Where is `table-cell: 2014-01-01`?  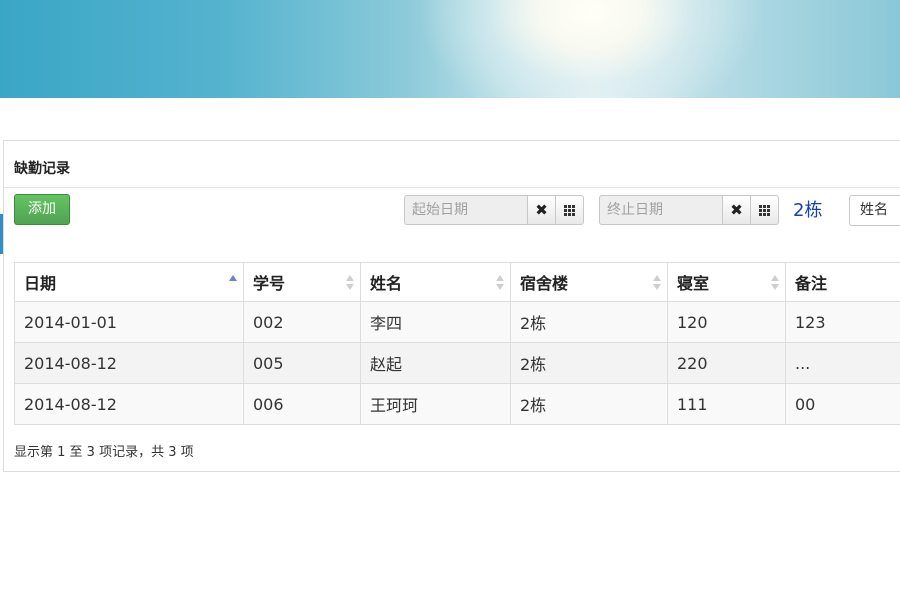
table-cell: 2014-01-01 is located at coordinates (129, 322).